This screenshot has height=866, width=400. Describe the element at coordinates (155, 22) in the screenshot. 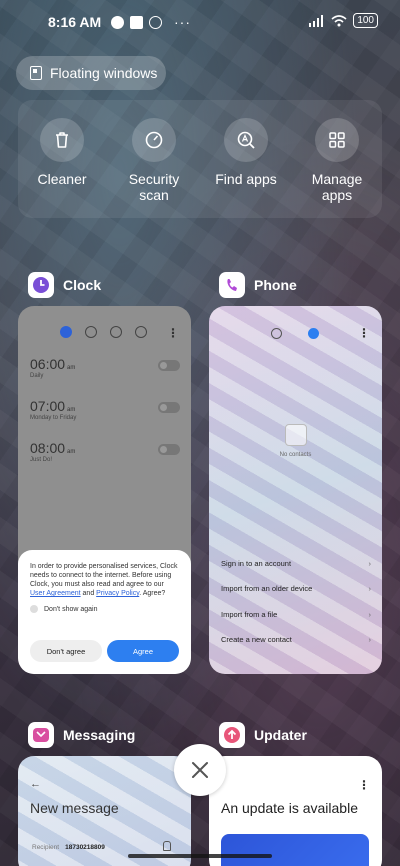

I see `notification-icon` at that location.